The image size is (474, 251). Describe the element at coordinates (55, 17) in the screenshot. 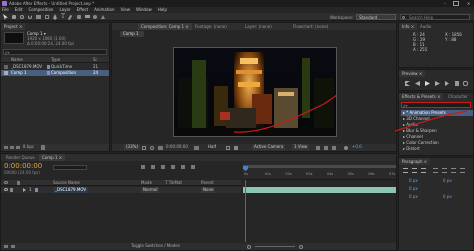

I see `pen-tool-icon` at that location.